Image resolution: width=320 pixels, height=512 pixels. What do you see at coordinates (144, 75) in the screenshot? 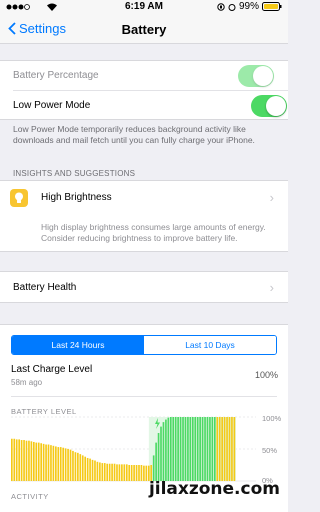
I see `battery-percentage-row: Battery Percentage` at bounding box center [144, 75].